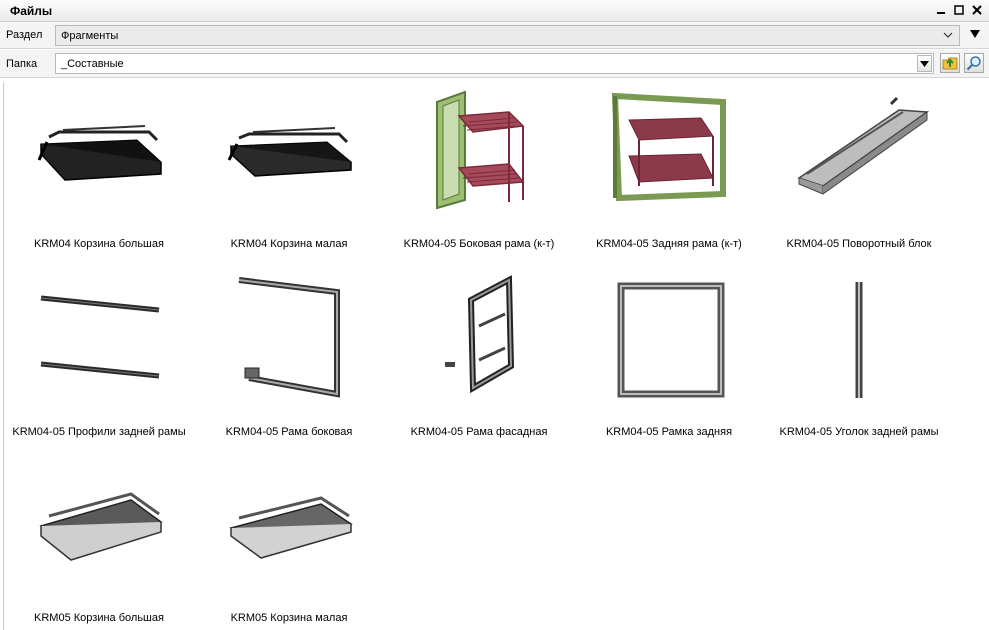 Image resolution: width=989 pixels, height=630 pixels. What do you see at coordinates (100, 153) in the screenshot?
I see `basket-large-dark-icon` at bounding box center [100, 153].